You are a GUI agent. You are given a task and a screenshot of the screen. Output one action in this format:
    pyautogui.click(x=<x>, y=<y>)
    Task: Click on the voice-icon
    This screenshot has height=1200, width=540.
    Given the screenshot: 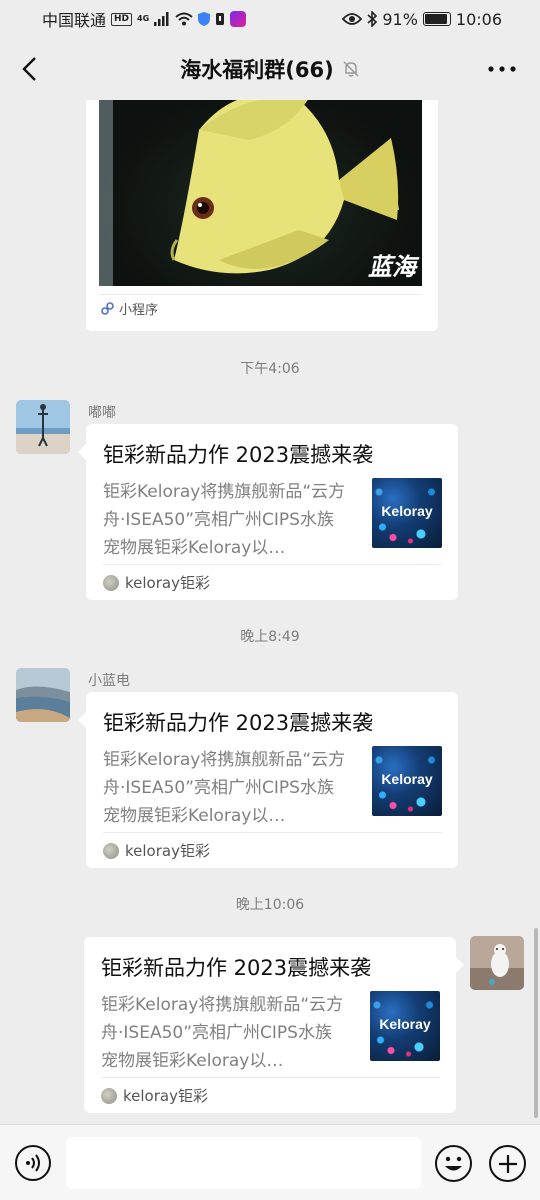 What is the action you would take?
    pyautogui.click(x=33, y=1163)
    